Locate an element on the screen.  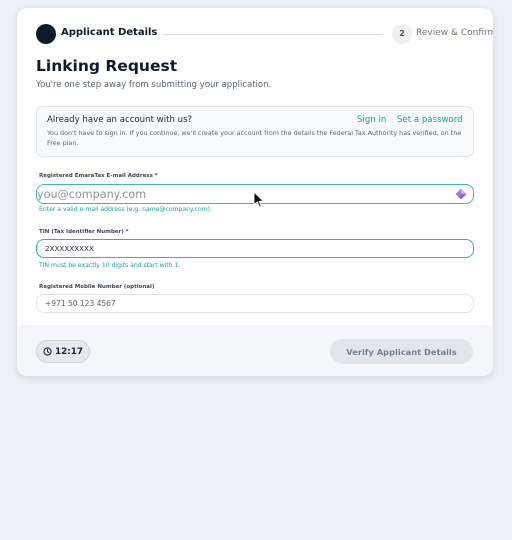
sign-in-link: Sign in is located at coordinates (371, 120).